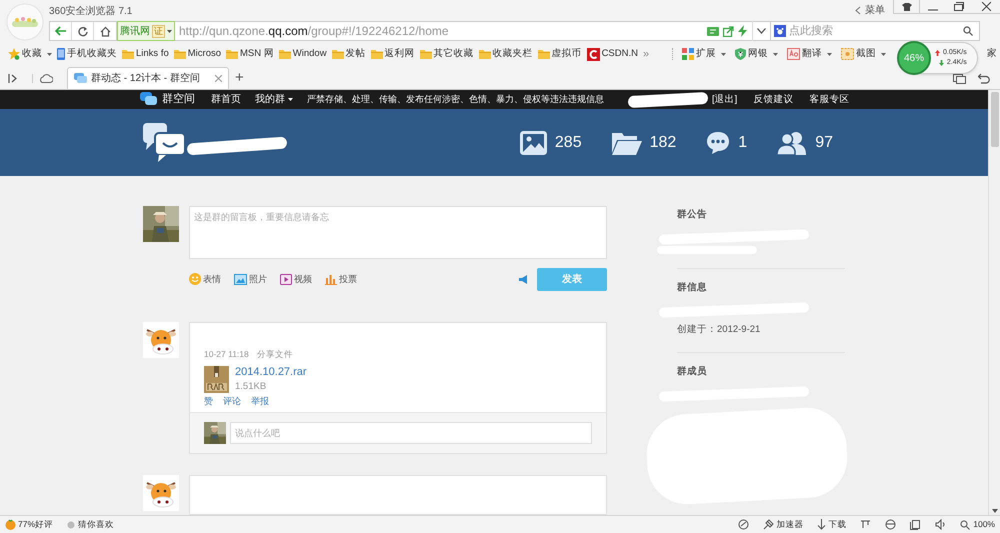 Image resolution: width=1000 pixels, height=533 pixels. Describe the element at coordinates (146, 31) in the screenshot. I see `site-identity-button: 腾讯网 证` at that location.